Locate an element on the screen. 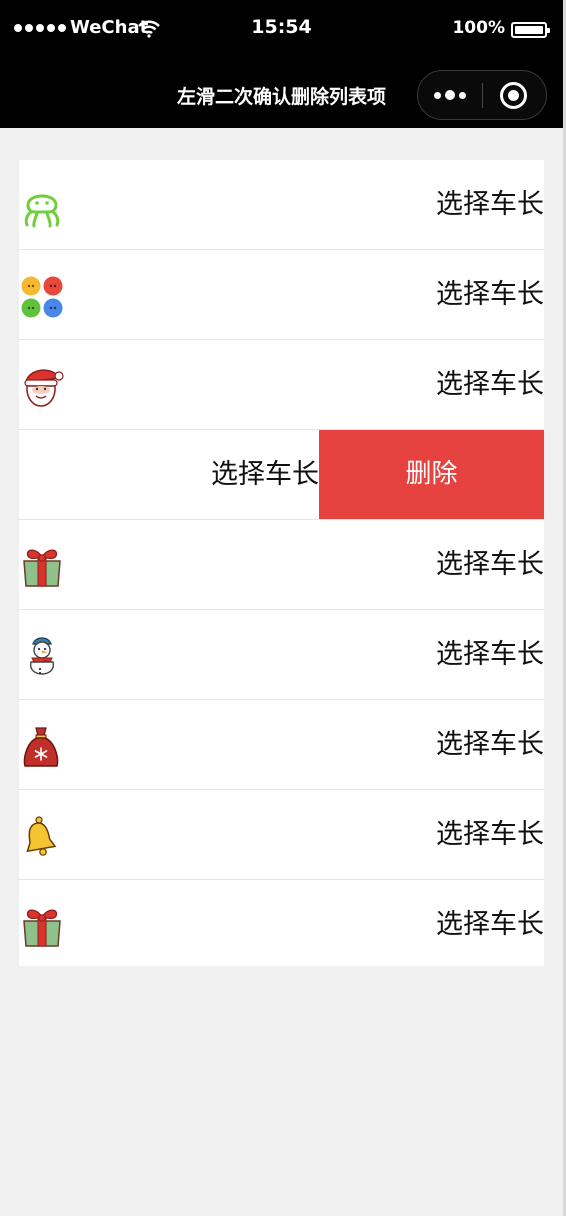 The width and height of the screenshot is (566, 1216). list-item-swiped: 选择车长 删除 is located at coordinates (281, 475).